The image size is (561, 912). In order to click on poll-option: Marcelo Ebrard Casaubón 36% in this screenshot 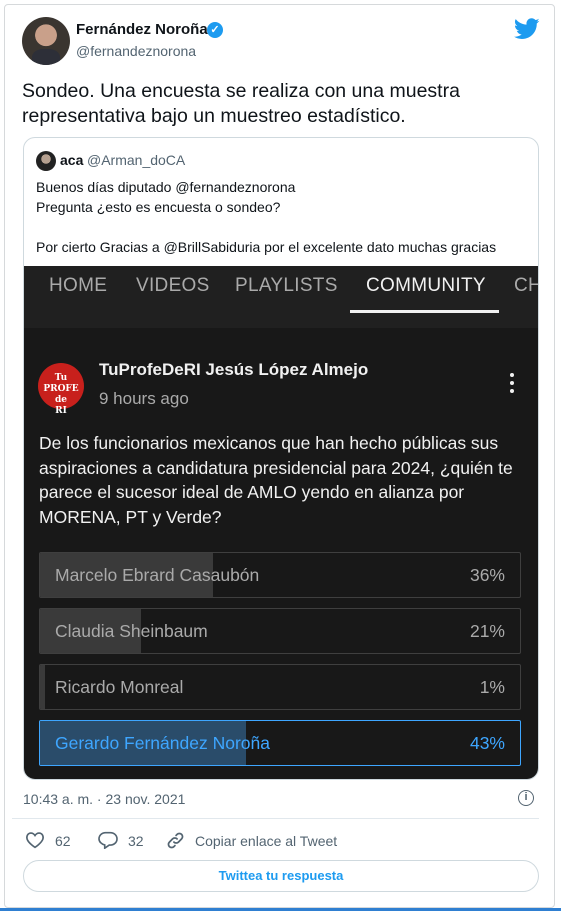, I will do `click(280, 575)`.